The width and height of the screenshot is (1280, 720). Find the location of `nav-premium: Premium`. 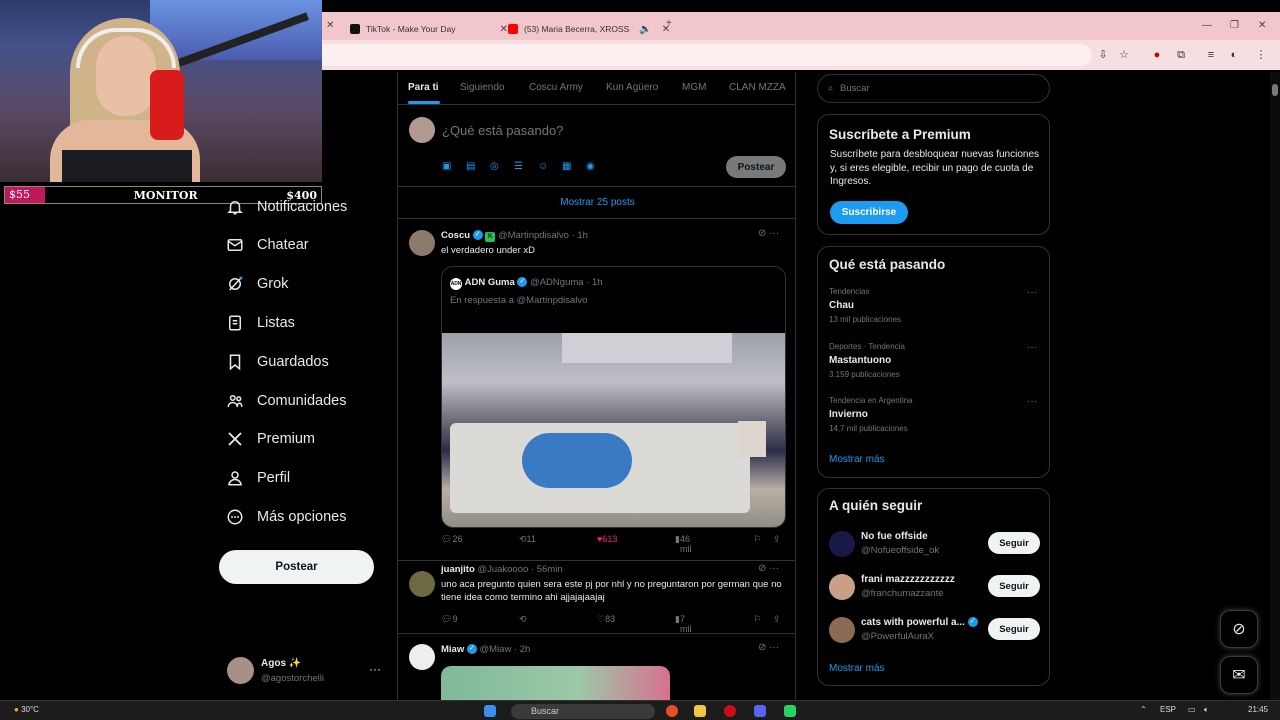

nav-premium: Premium is located at coordinates (270, 439).